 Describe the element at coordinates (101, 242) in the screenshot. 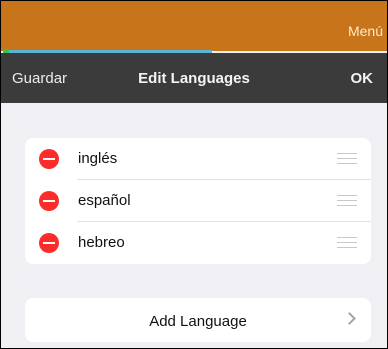

I see `language-label: hebreo` at that location.